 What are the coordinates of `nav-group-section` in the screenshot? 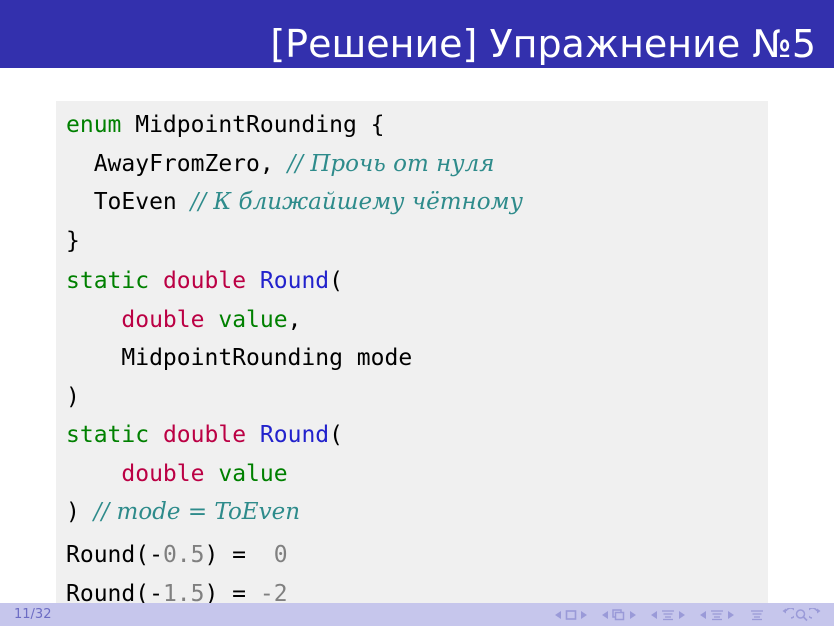 It's located at (717, 615).